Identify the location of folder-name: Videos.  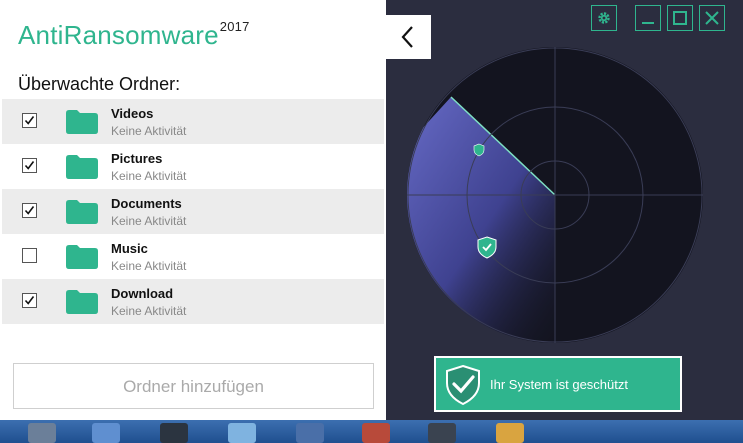
(132, 113).